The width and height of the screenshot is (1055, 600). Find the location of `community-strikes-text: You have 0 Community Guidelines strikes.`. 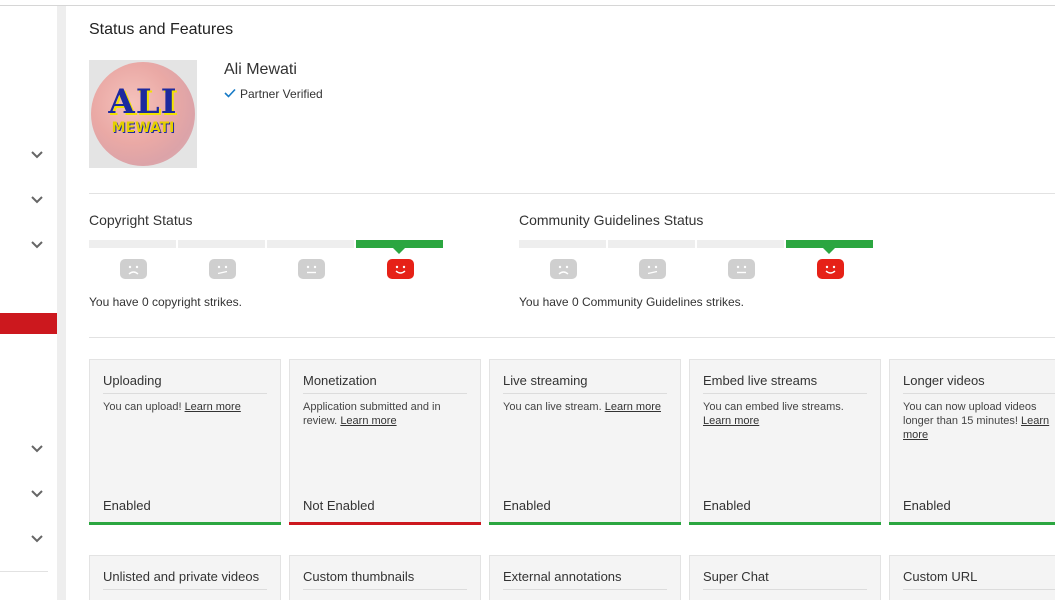

community-strikes-text: You have 0 Community Guidelines strikes. is located at coordinates (631, 302).